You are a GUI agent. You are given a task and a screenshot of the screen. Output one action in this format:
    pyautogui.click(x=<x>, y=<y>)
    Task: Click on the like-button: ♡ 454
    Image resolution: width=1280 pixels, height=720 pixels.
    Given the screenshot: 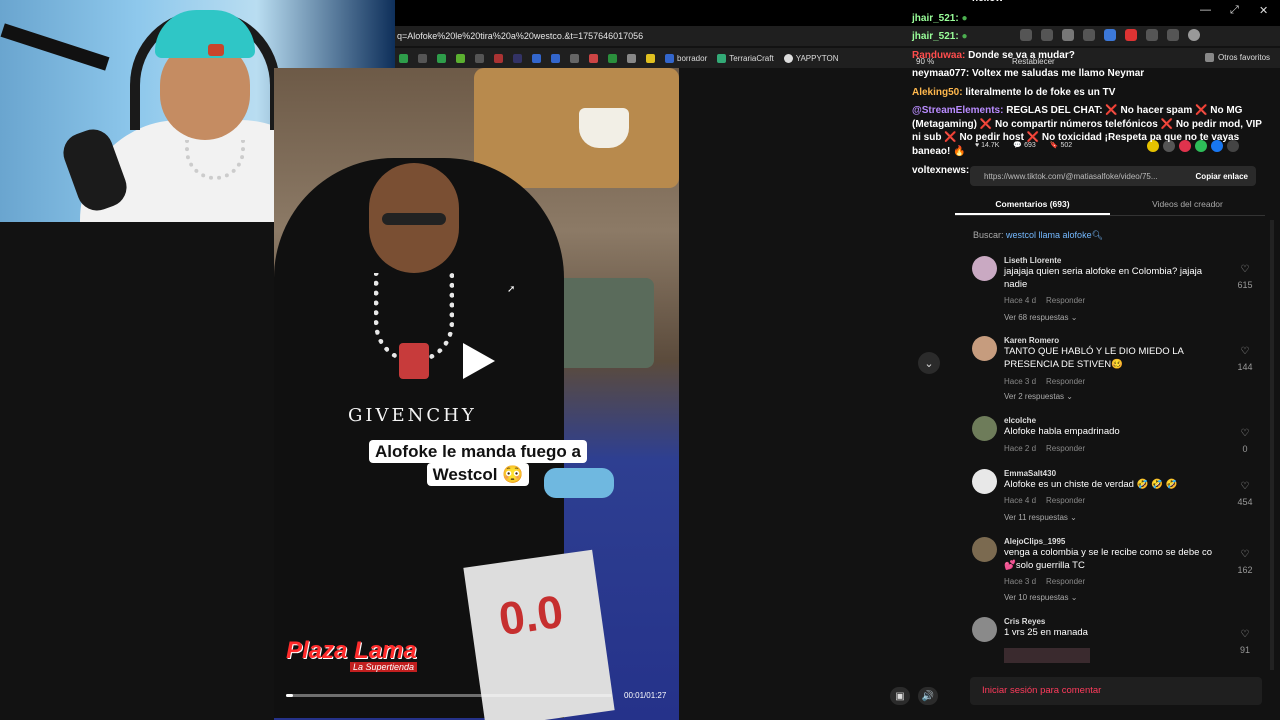 What is the action you would take?
    pyautogui.click(x=1245, y=495)
    